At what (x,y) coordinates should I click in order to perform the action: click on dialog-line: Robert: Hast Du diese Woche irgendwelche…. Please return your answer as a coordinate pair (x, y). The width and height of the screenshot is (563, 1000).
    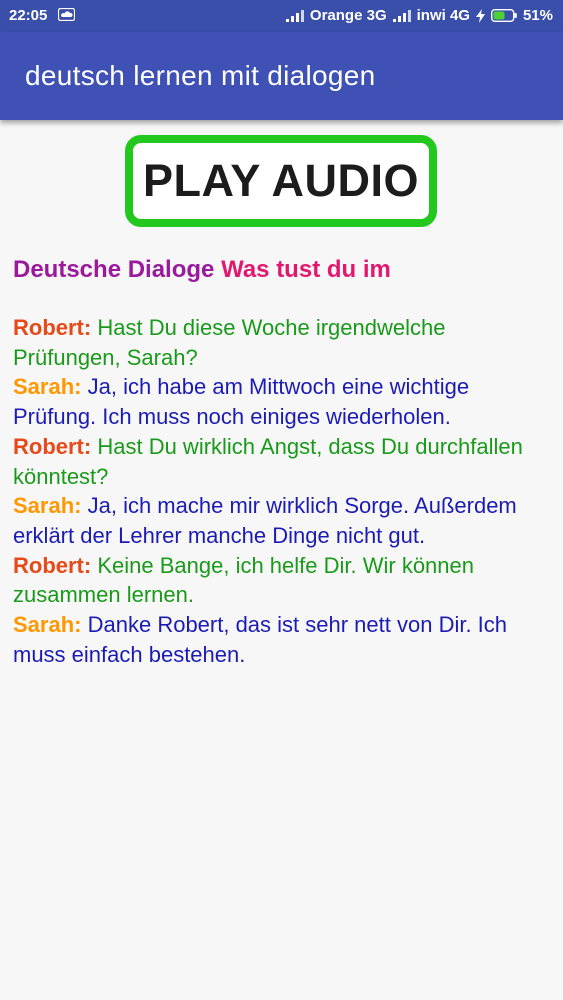
    Looking at the image, I should click on (280, 342).